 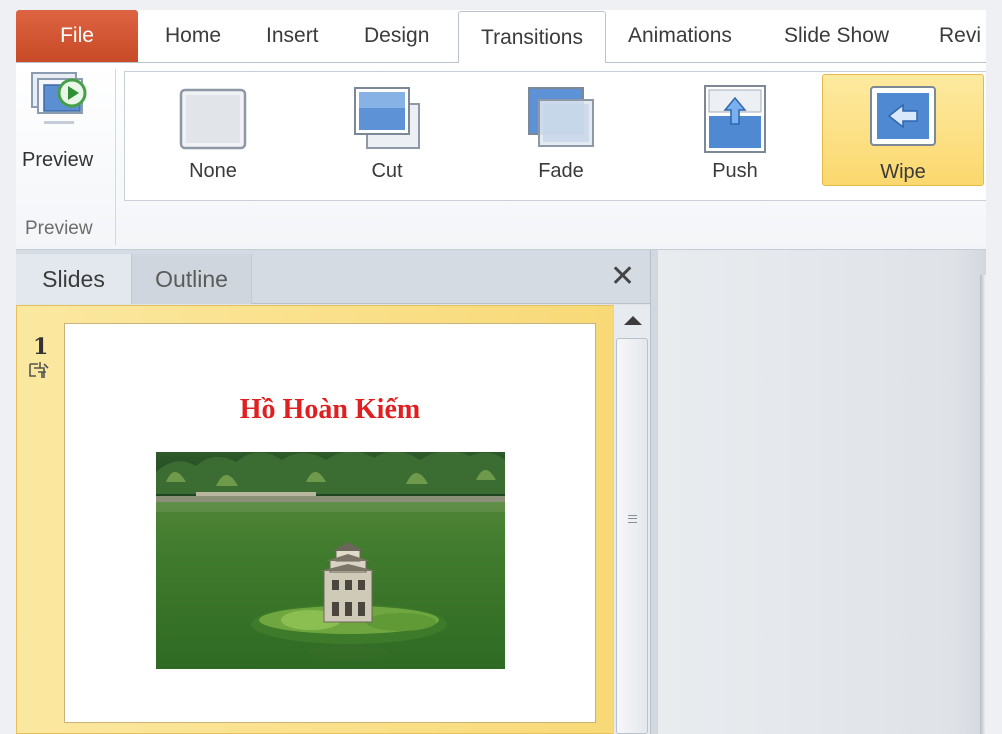 What do you see at coordinates (193, 36) in the screenshot?
I see `tab-home: Home` at bounding box center [193, 36].